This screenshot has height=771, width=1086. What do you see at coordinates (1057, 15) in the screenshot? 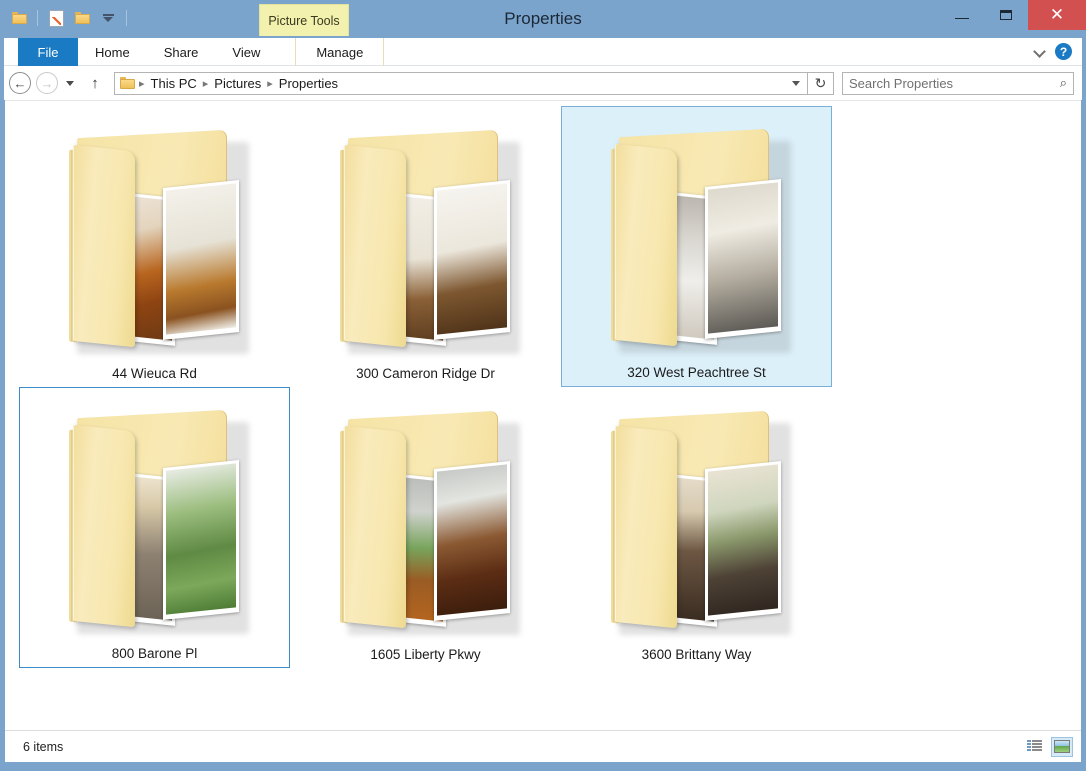
I see `close-button: ✕` at bounding box center [1057, 15].